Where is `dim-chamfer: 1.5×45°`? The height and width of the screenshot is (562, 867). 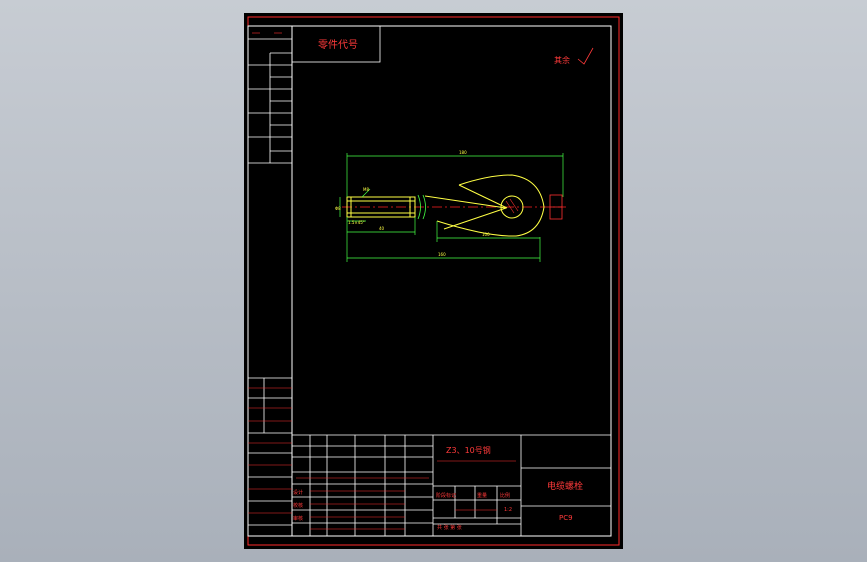 dim-chamfer: 1.5×45° is located at coordinates (356, 222).